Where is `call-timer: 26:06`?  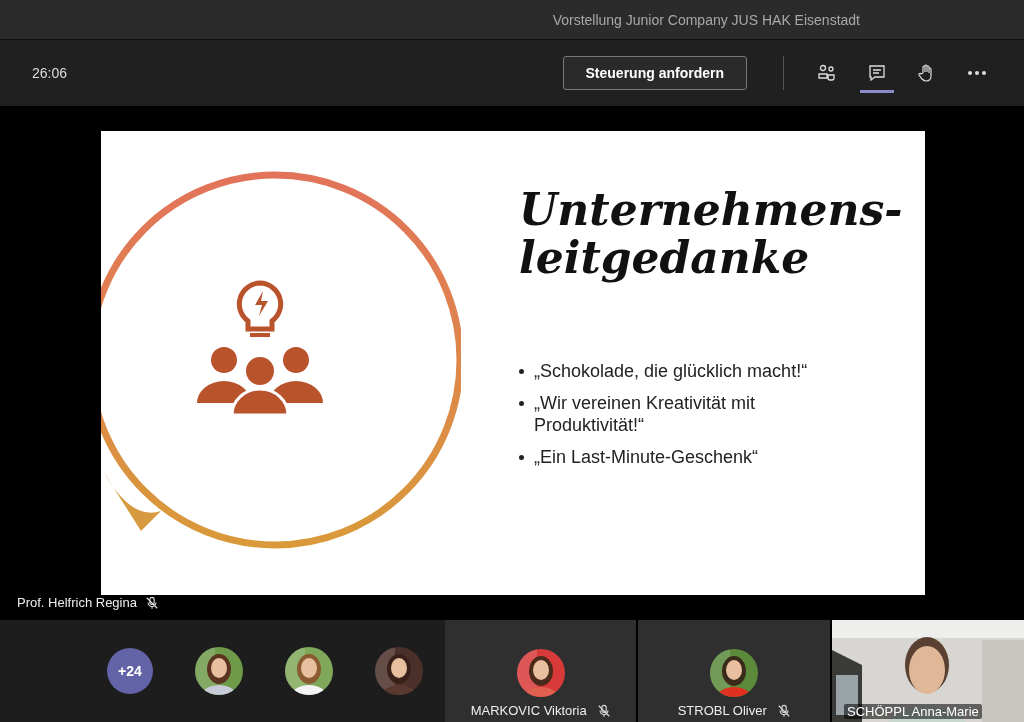
call-timer: 26:06 is located at coordinates (50, 73).